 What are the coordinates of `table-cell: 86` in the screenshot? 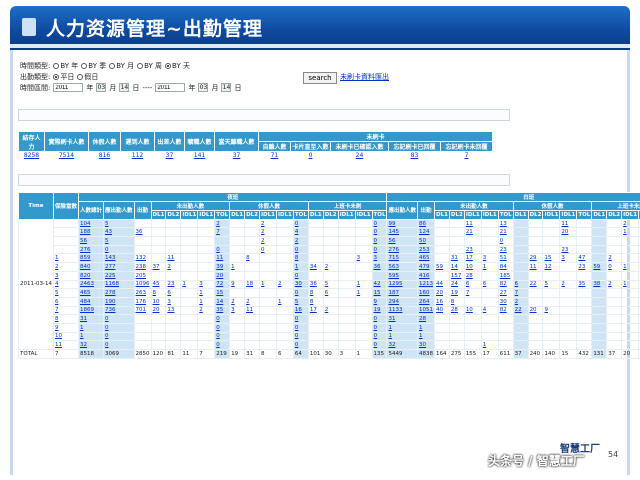 It's located at (426, 223).